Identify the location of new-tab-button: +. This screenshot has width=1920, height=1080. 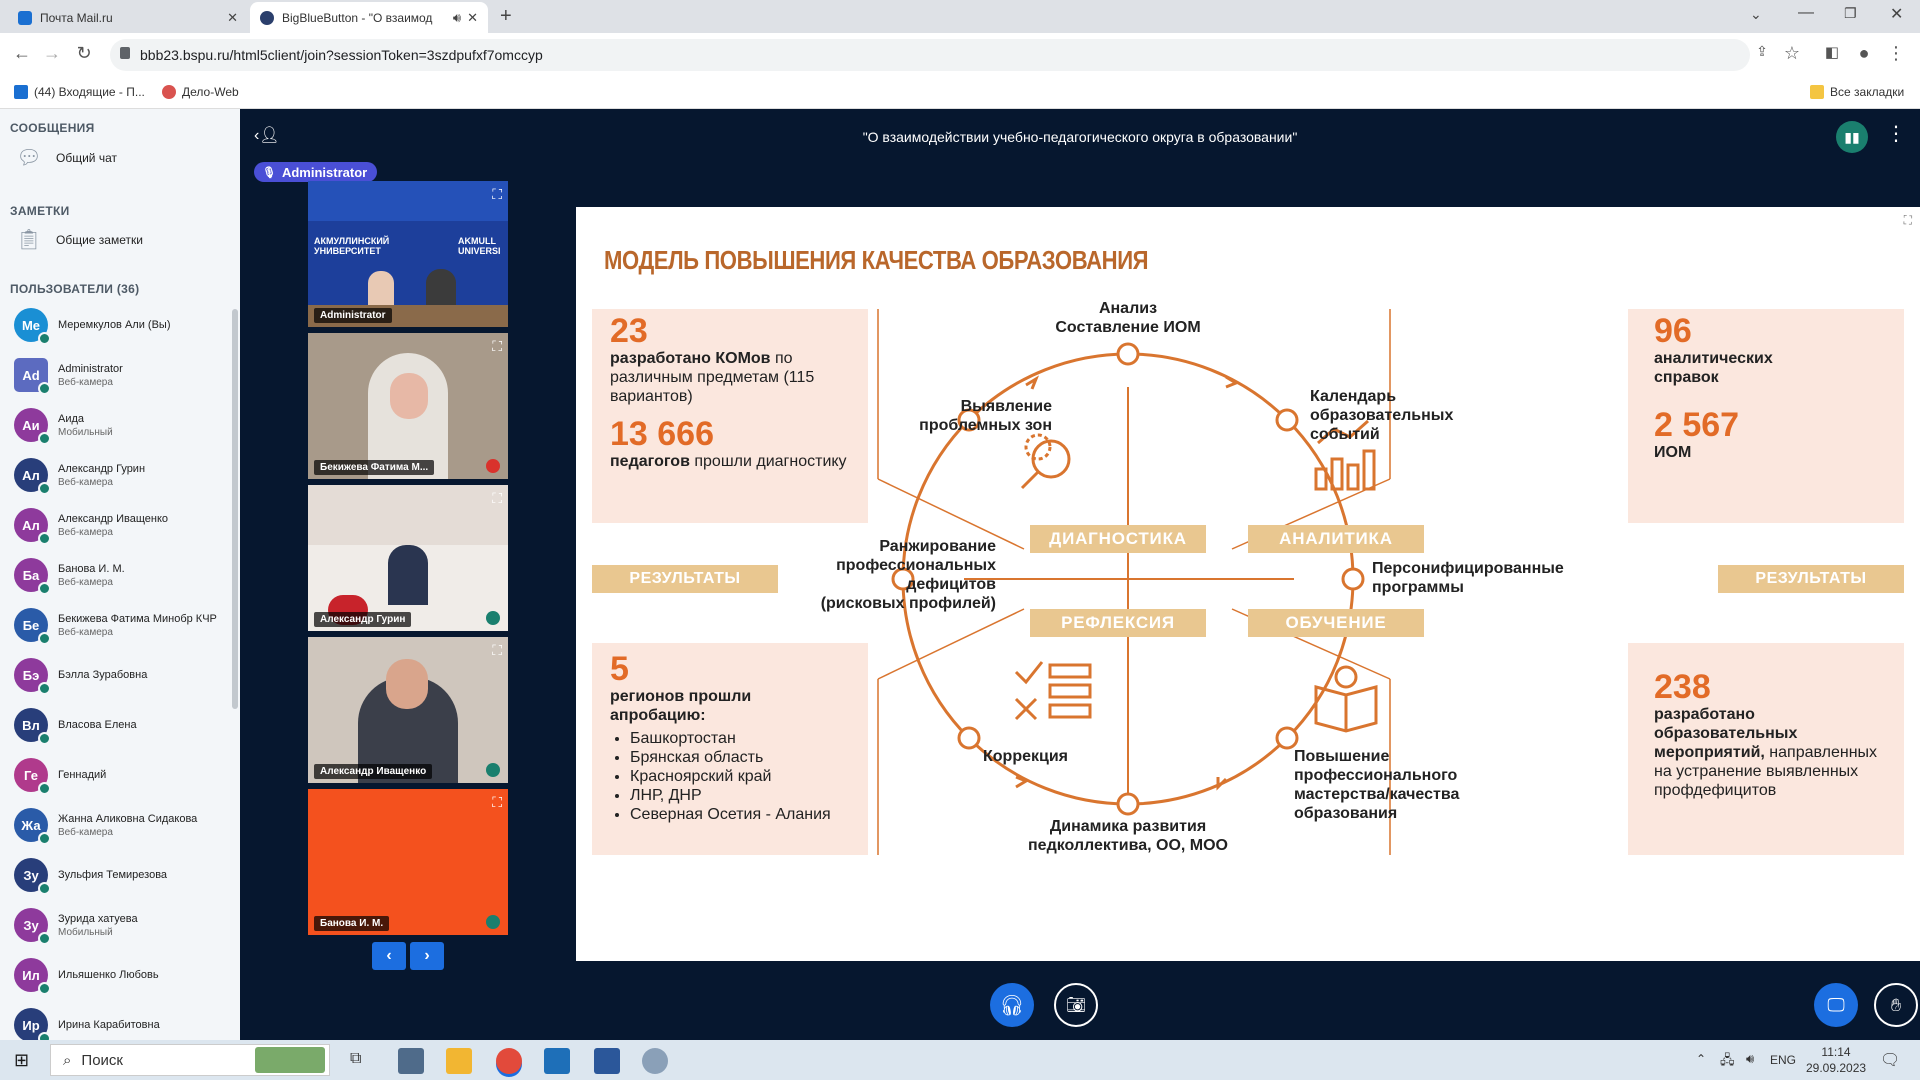
(506, 16).